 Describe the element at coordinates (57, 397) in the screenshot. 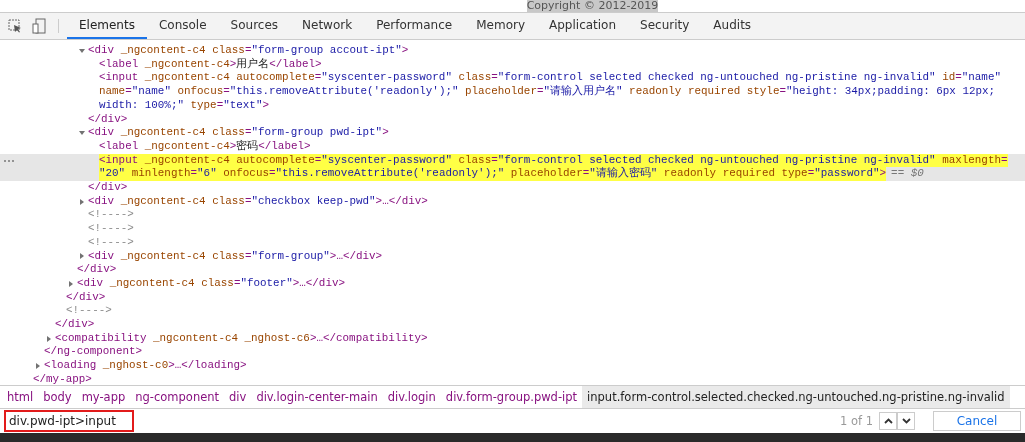

I see `breadcrumb-item: body` at that location.